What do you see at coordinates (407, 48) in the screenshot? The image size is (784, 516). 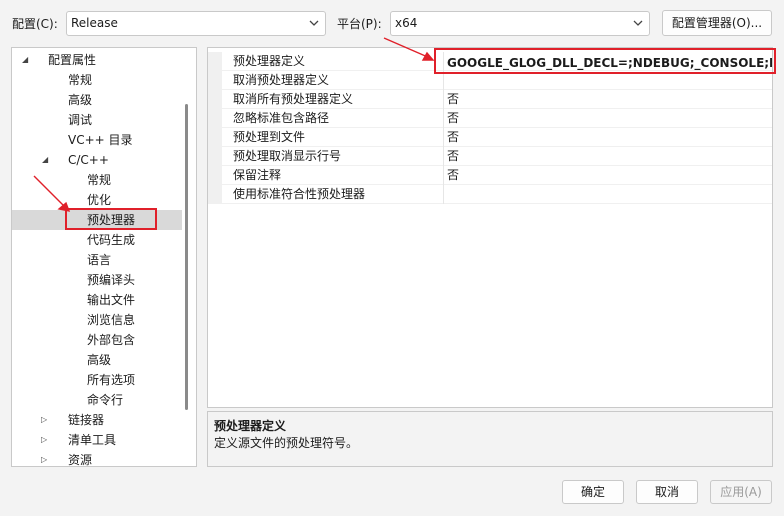 I see `annotation-arrow-value` at bounding box center [407, 48].